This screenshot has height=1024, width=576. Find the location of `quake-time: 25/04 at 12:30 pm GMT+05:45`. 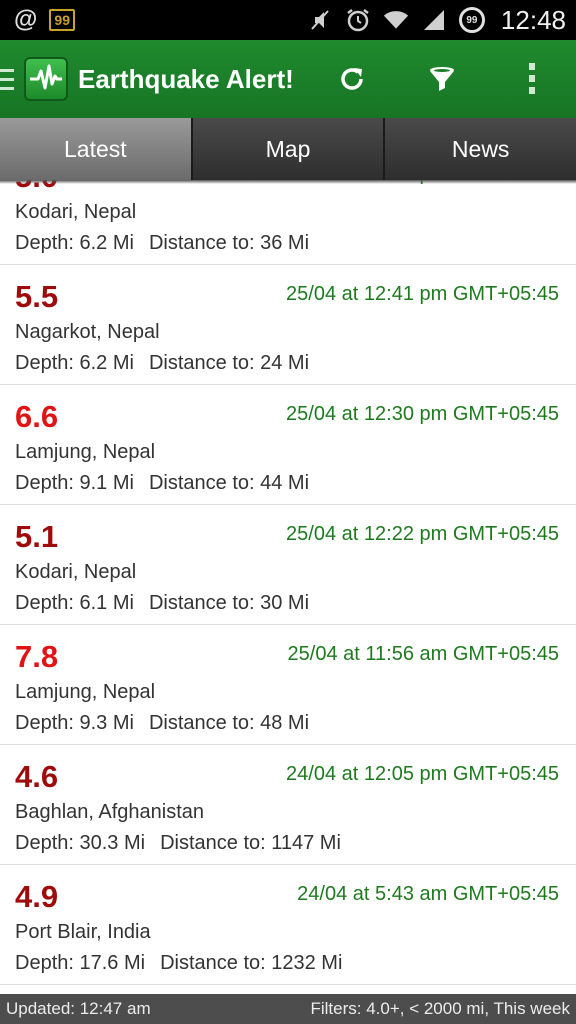

quake-time: 25/04 at 12:30 pm GMT+05:45 is located at coordinates (422, 414).